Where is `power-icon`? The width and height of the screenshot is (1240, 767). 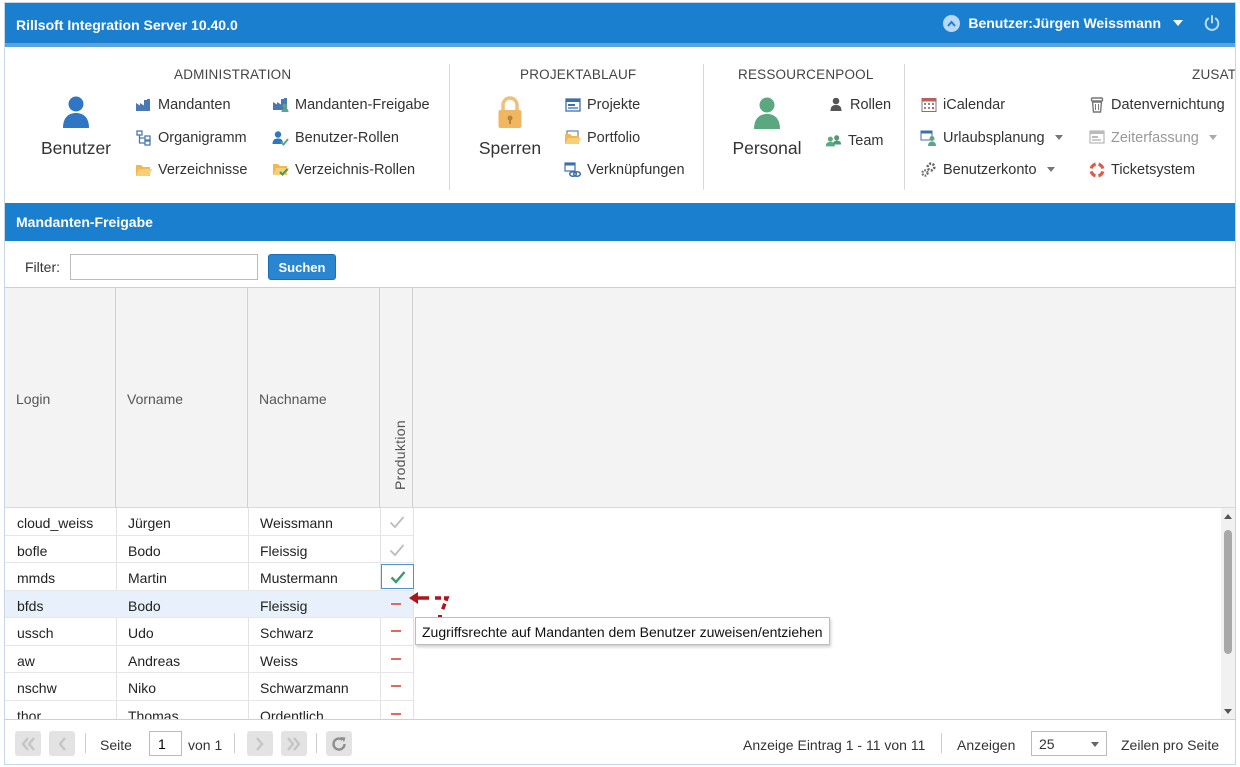
power-icon is located at coordinates (1212, 23).